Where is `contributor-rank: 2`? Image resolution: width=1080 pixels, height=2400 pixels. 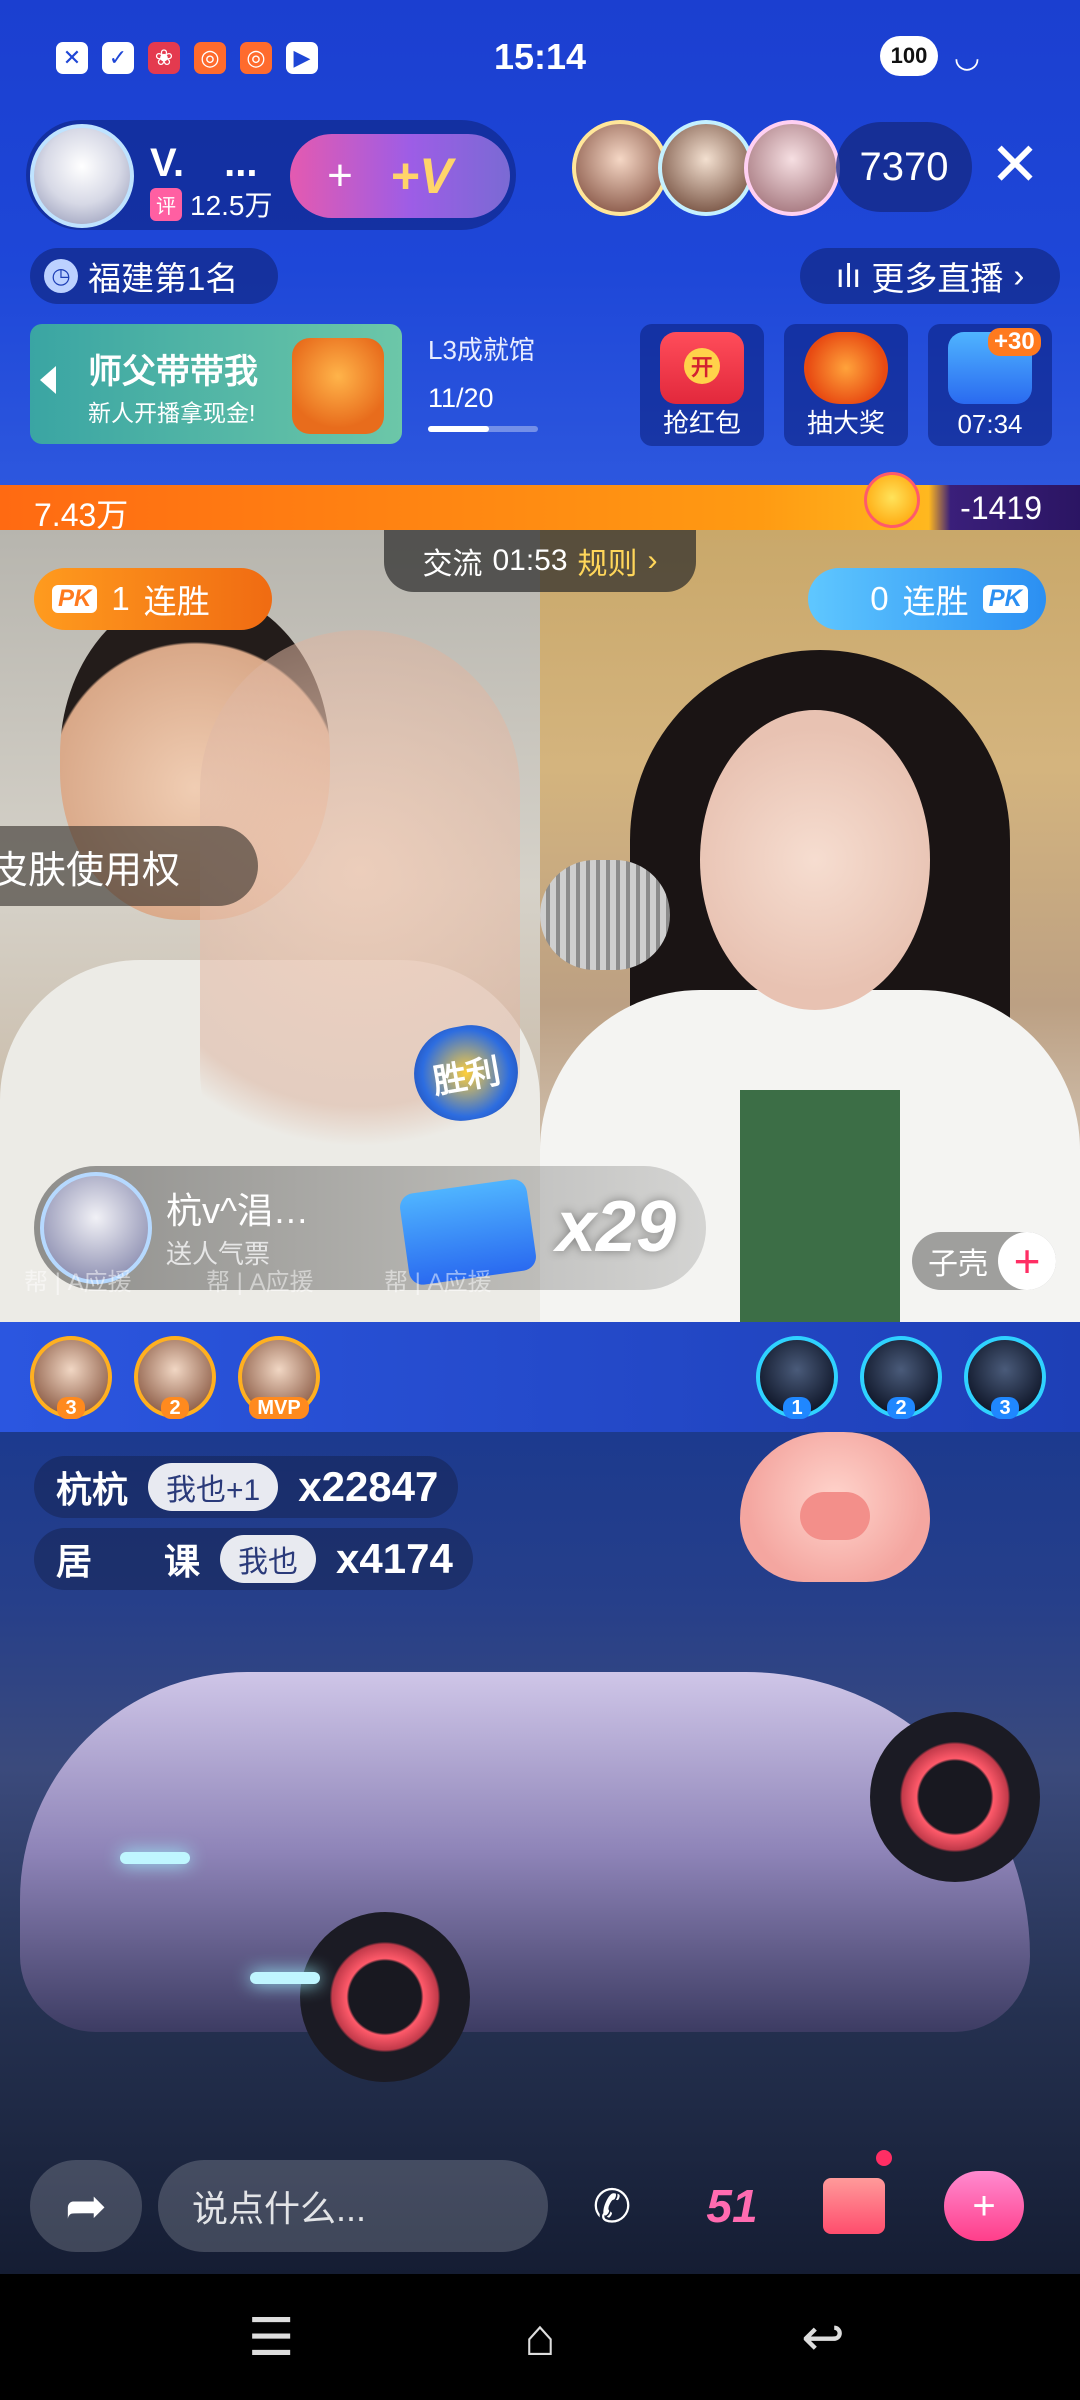
contributor-rank: 2 is located at coordinates (901, 1408).